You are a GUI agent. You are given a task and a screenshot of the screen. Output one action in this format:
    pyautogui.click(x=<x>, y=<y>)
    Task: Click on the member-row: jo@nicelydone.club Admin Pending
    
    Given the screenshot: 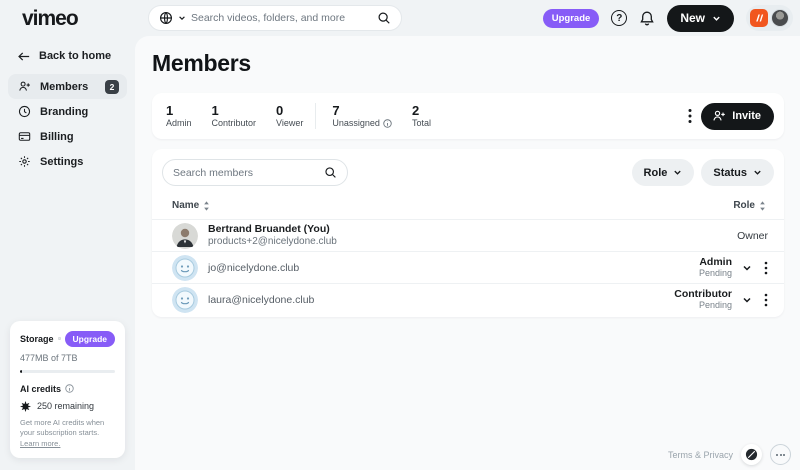 What is the action you would take?
    pyautogui.click(x=468, y=267)
    